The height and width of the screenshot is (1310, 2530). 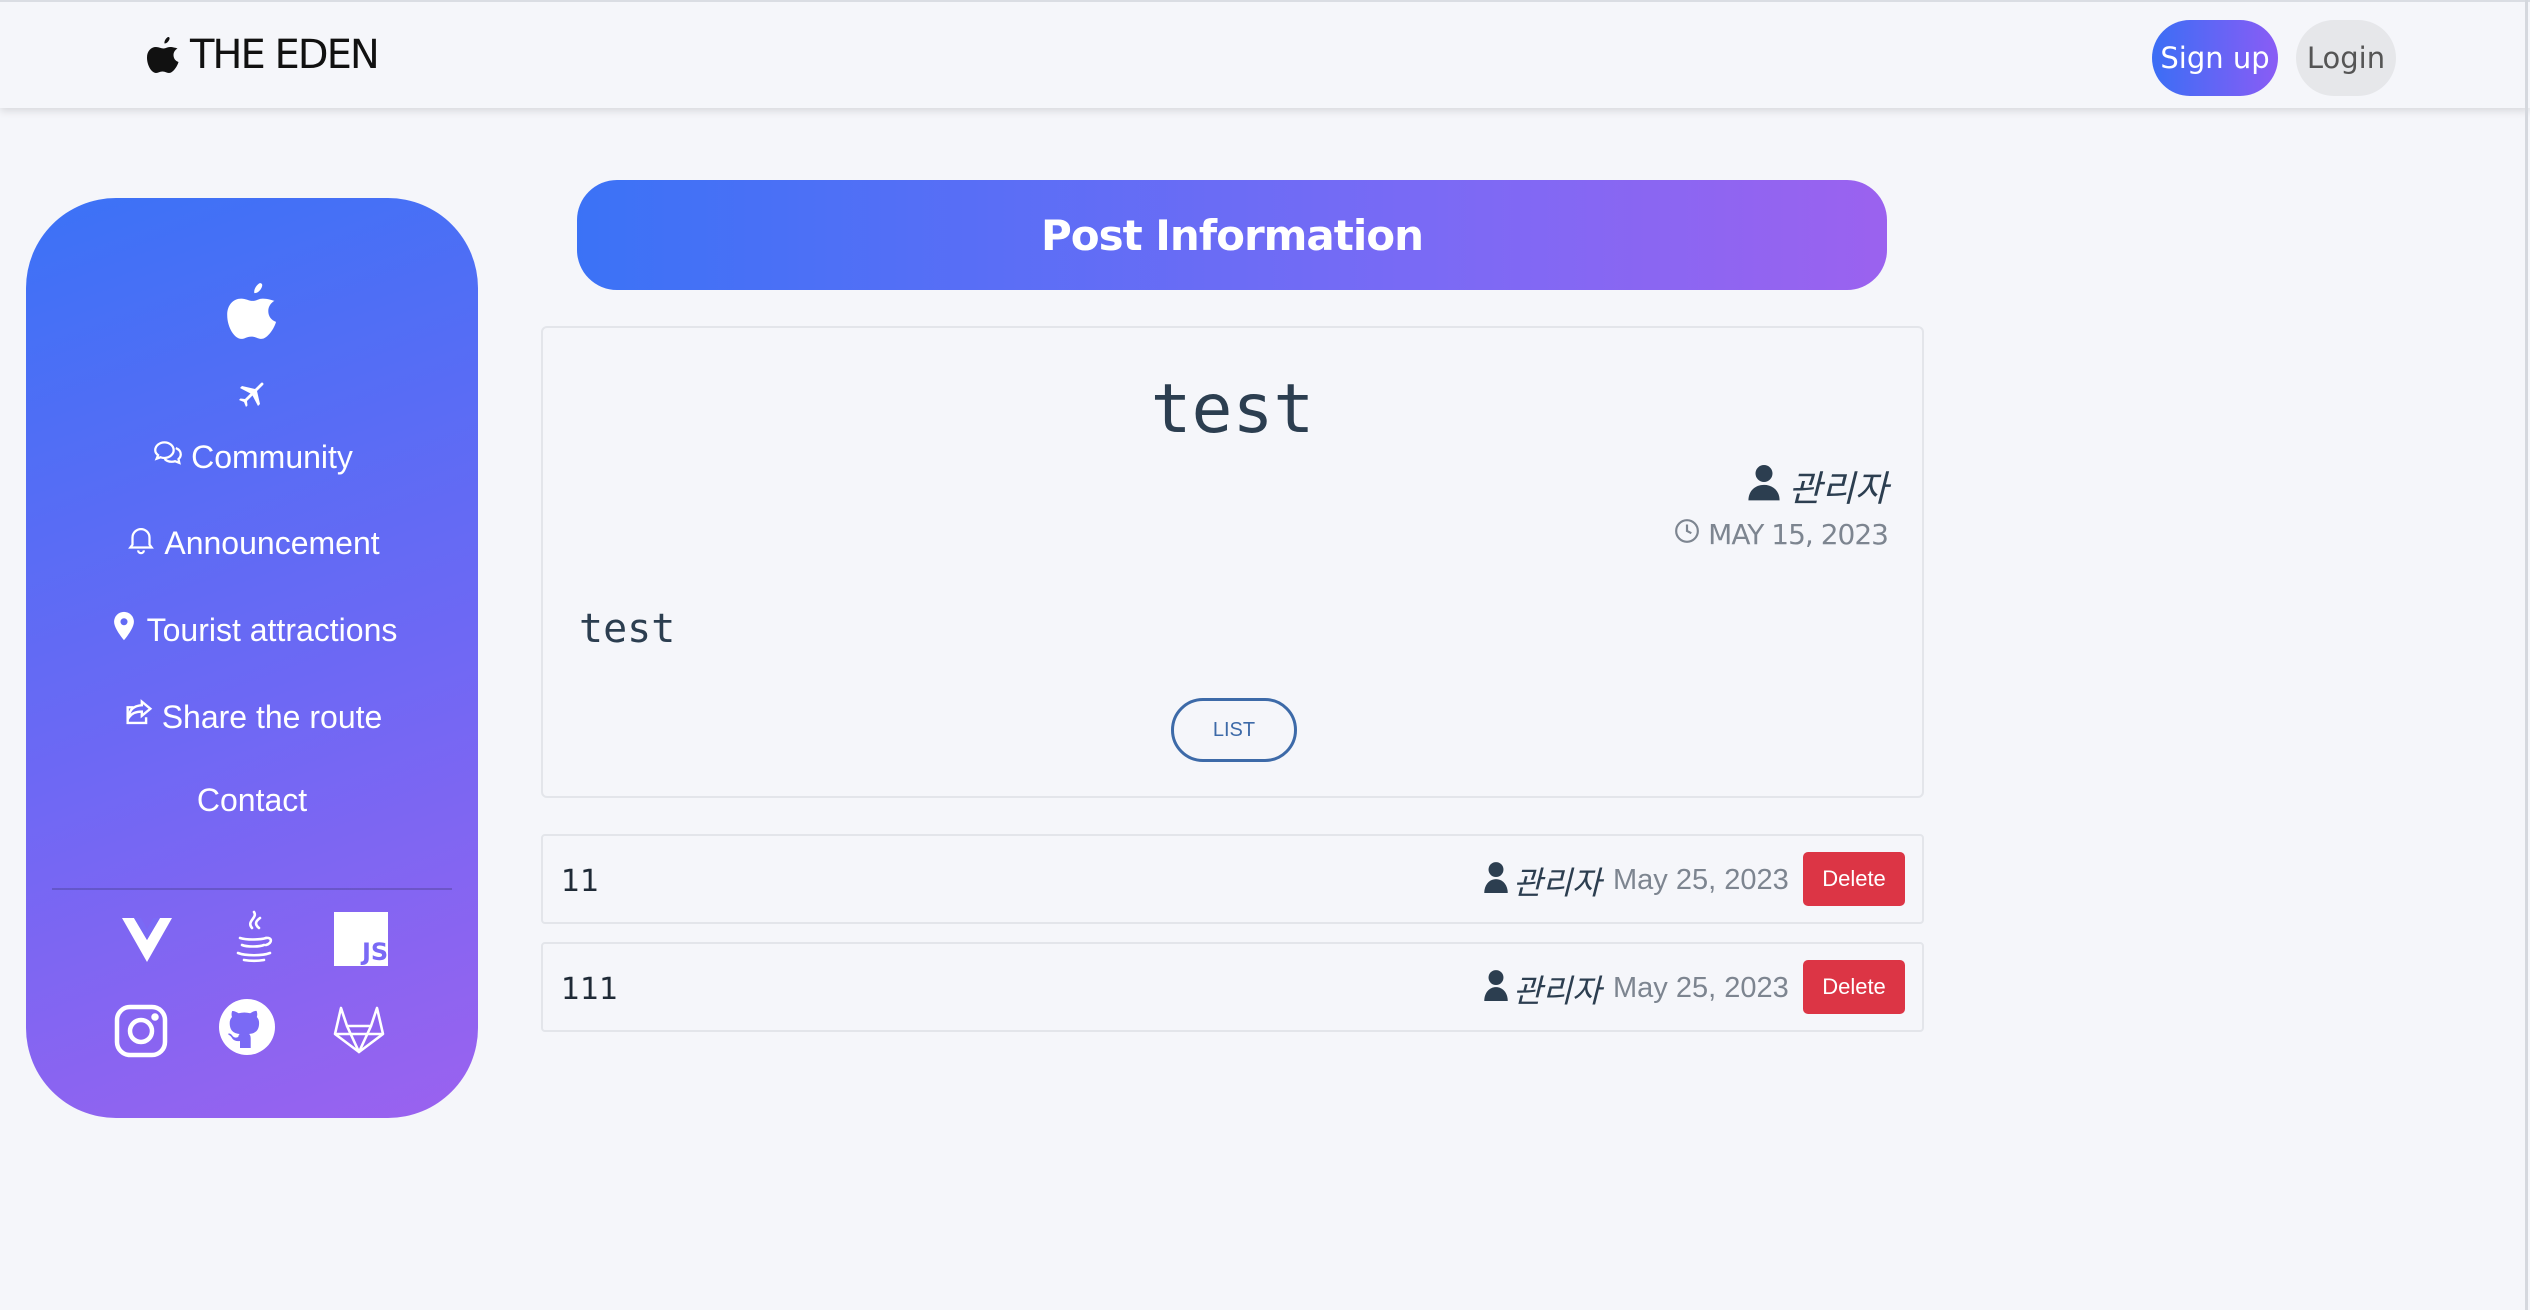 I want to click on login-button: Login, so click(x=2346, y=58).